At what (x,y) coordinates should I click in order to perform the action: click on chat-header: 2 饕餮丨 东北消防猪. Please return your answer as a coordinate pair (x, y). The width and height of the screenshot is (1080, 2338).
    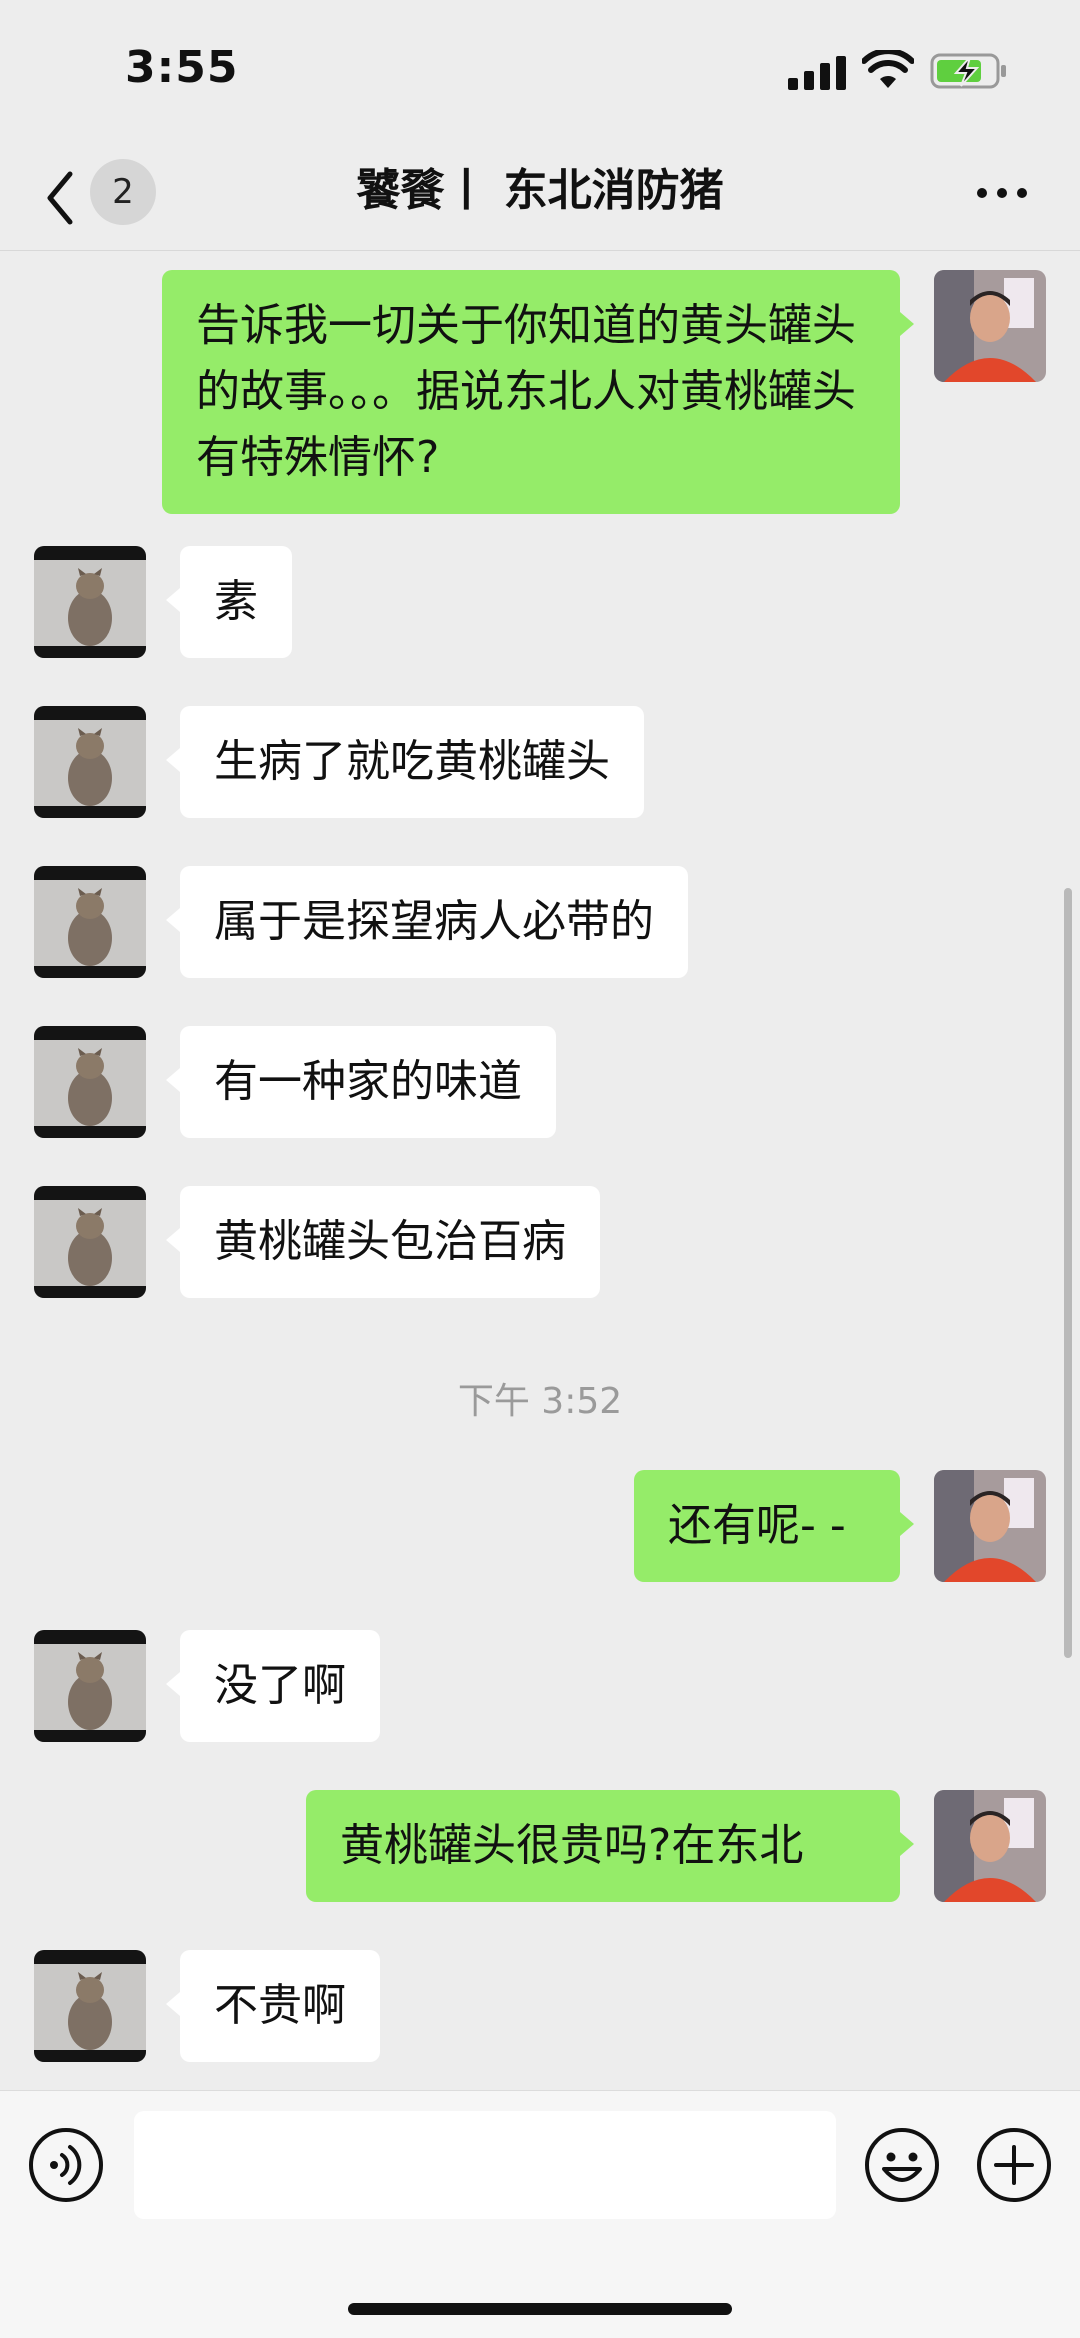
    Looking at the image, I should click on (540, 200).